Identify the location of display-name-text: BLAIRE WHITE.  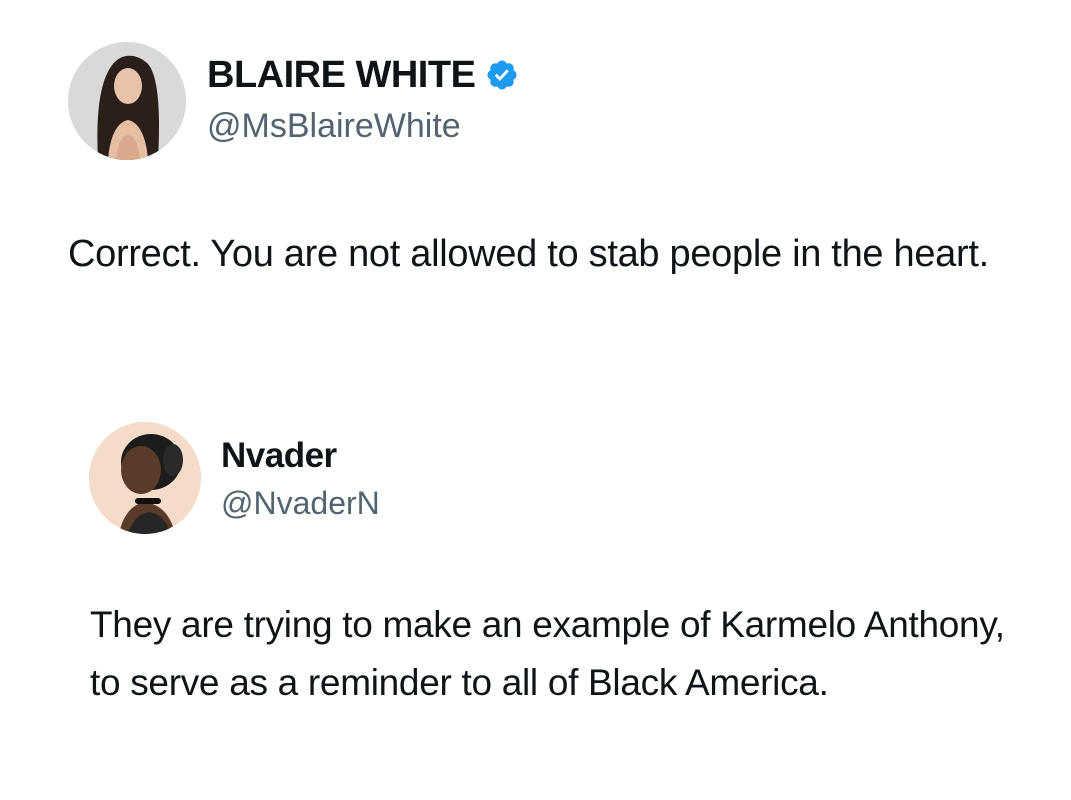
(341, 75).